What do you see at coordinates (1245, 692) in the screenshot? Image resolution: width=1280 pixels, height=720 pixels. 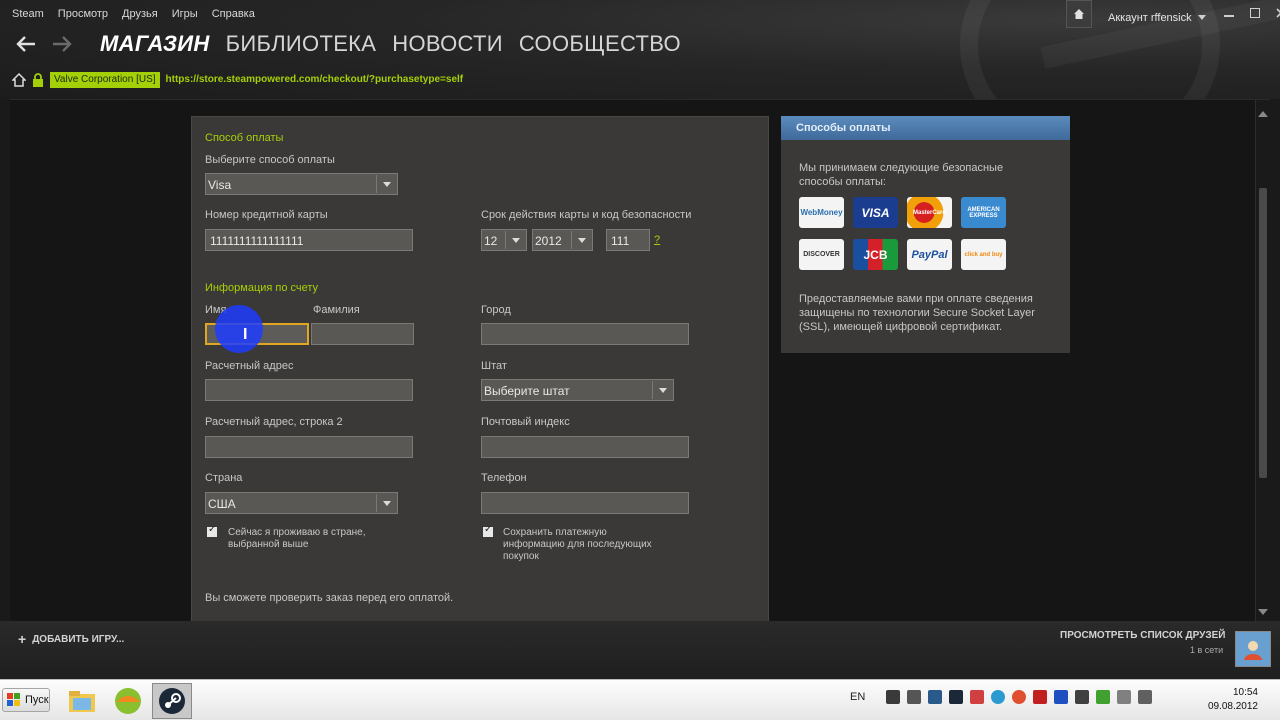 I see `clock-time: 10:54` at bounding box center [1245, 692].